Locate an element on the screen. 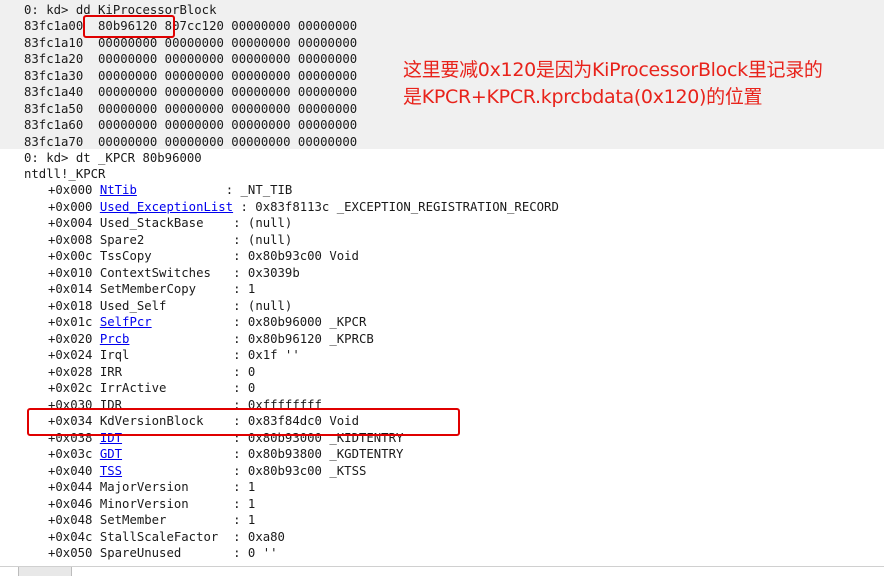 The height and width of the screenshot is (576, 884). field-row: +0x018 Used_Self : (null) is located at coordinates (170, 306).